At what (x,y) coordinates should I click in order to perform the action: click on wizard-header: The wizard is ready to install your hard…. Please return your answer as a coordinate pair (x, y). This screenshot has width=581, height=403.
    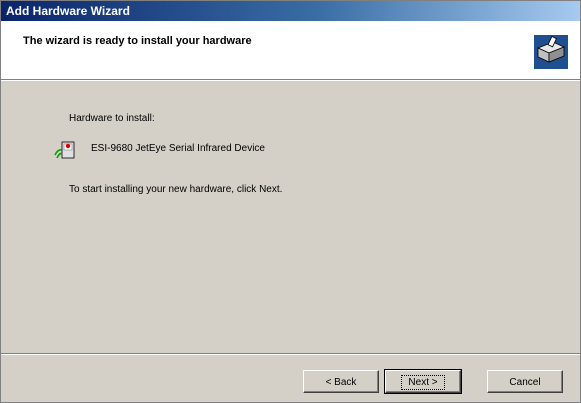
    Looking at the image, I should click on (290, 50).